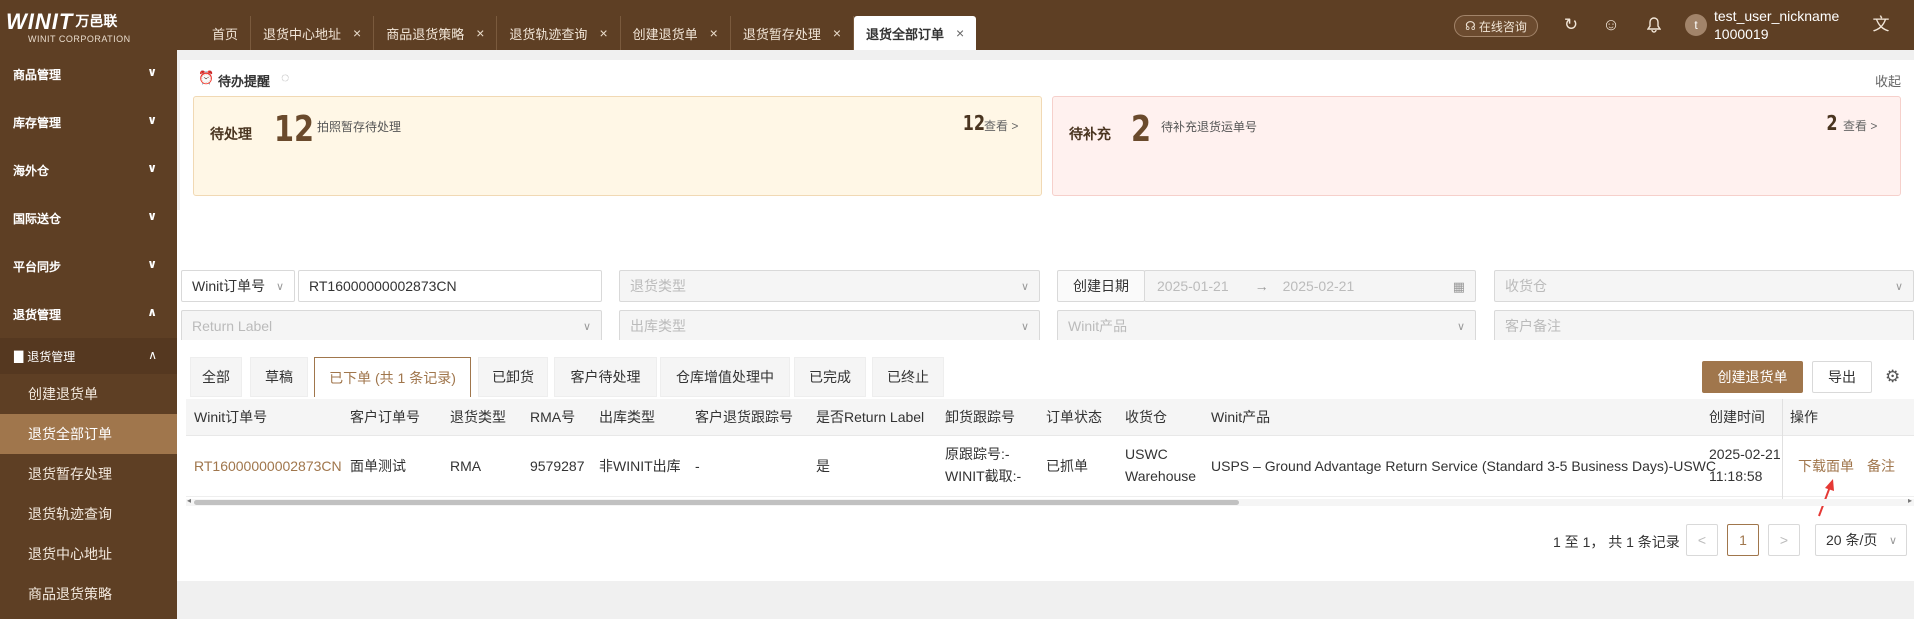 The image size is (1914, 619). Describe the element at coordinates (915, 33) in the screenshot. I see `tab-all-returns: 退货全部订单 ×` at that location.